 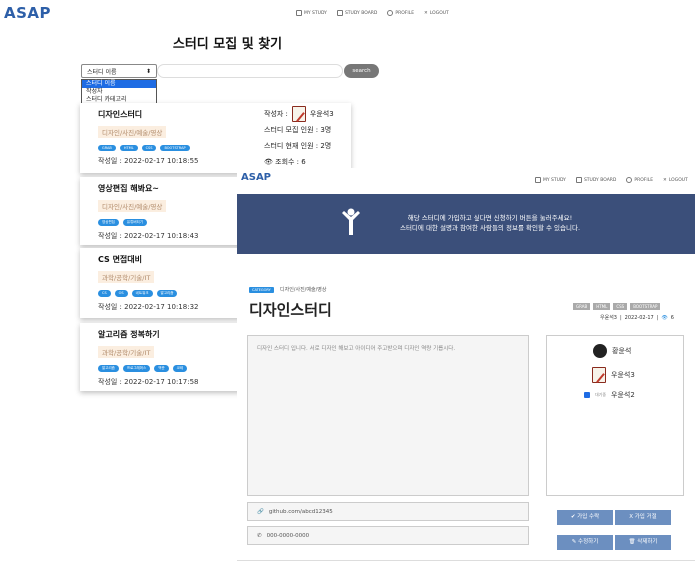 What do you see at coordinates (298, 130) in the screenshot?
I see `max-members: 스터디 모집 인원 : 3명` at bounding box center [298, 130].